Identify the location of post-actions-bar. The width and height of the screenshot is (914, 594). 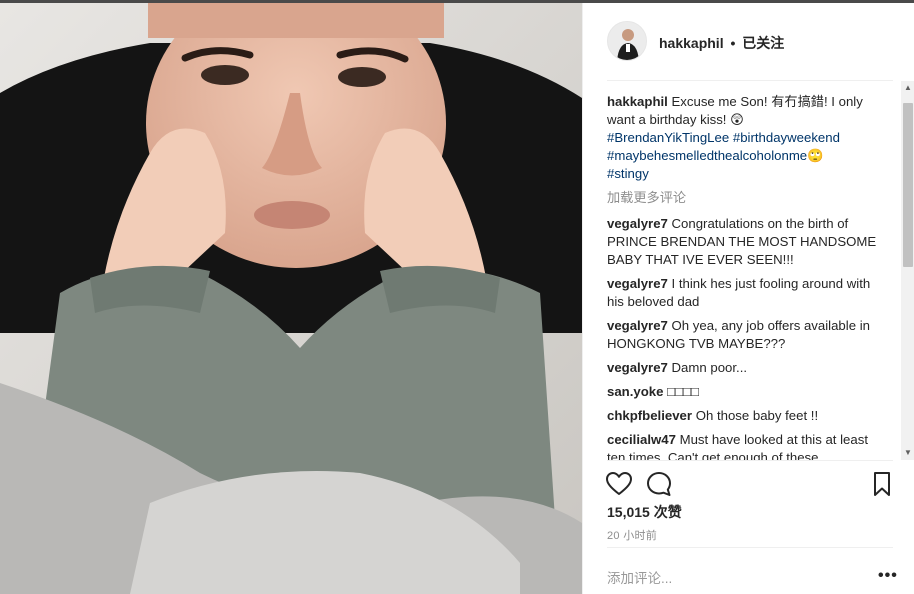
(748, 483).